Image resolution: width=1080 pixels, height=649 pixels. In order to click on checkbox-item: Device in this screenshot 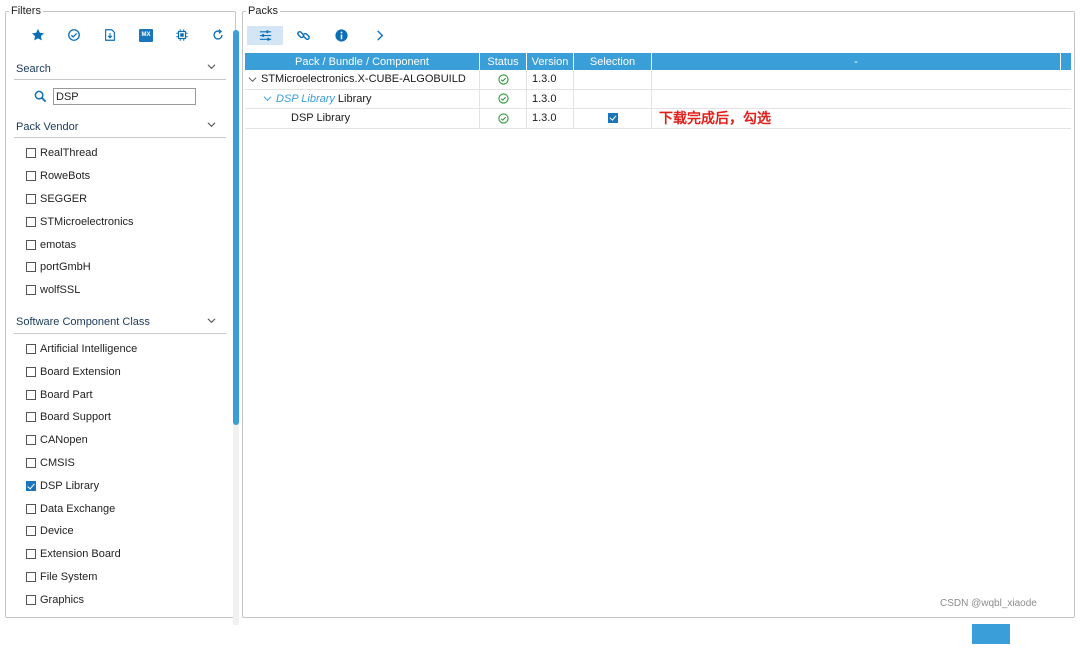, I will do `click(126, 531)`.